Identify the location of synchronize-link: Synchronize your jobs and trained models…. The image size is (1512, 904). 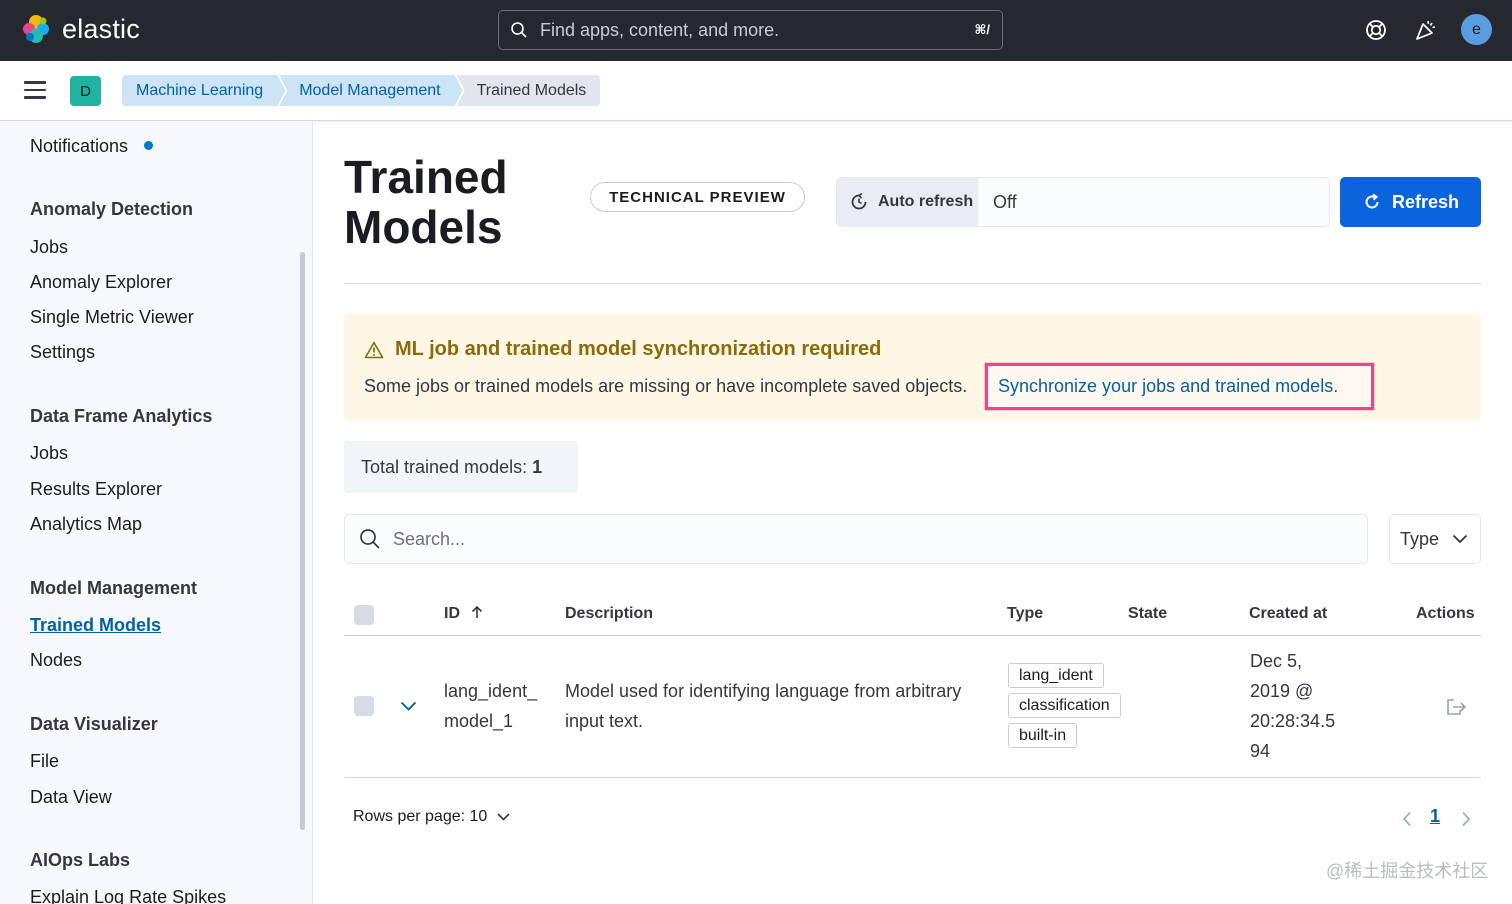
(1179, 386).